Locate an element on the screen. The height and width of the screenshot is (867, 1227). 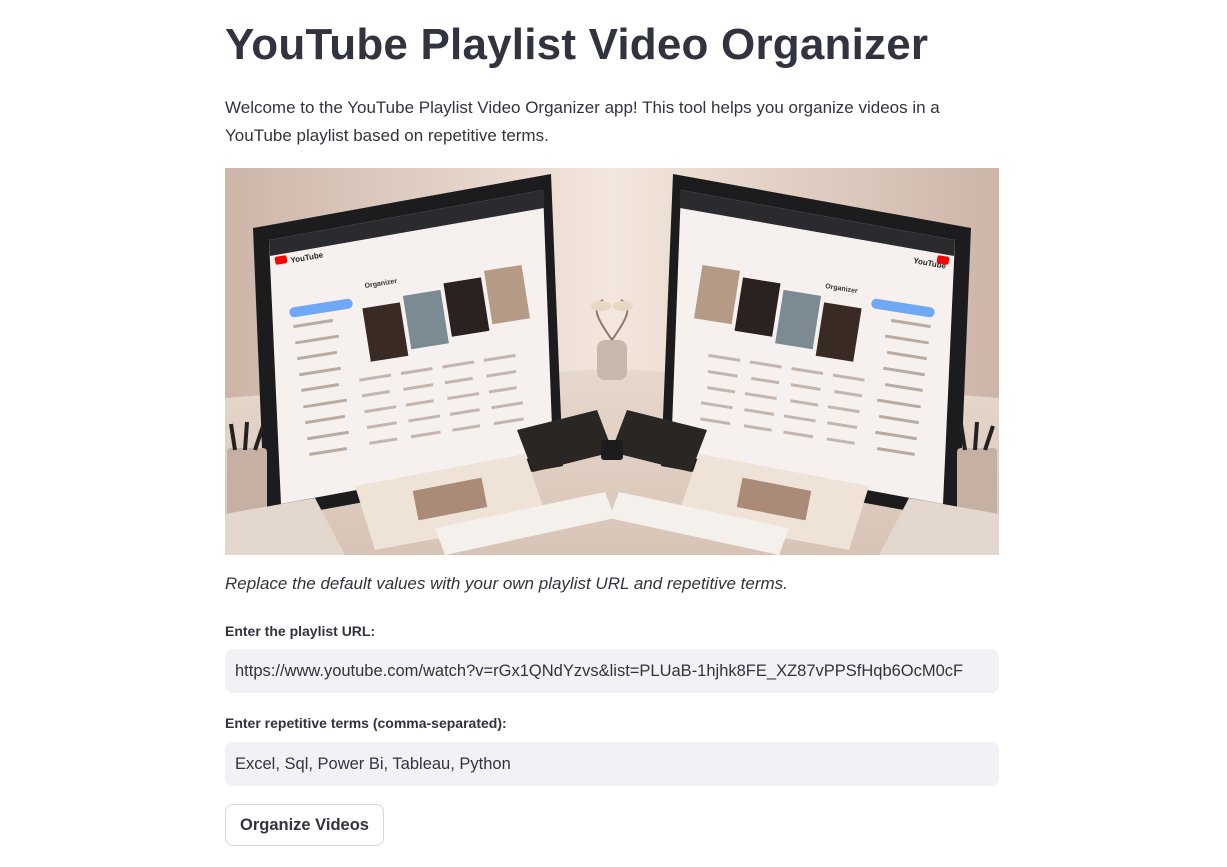
repetitive-terms-input is located at coordinates (612, 764).